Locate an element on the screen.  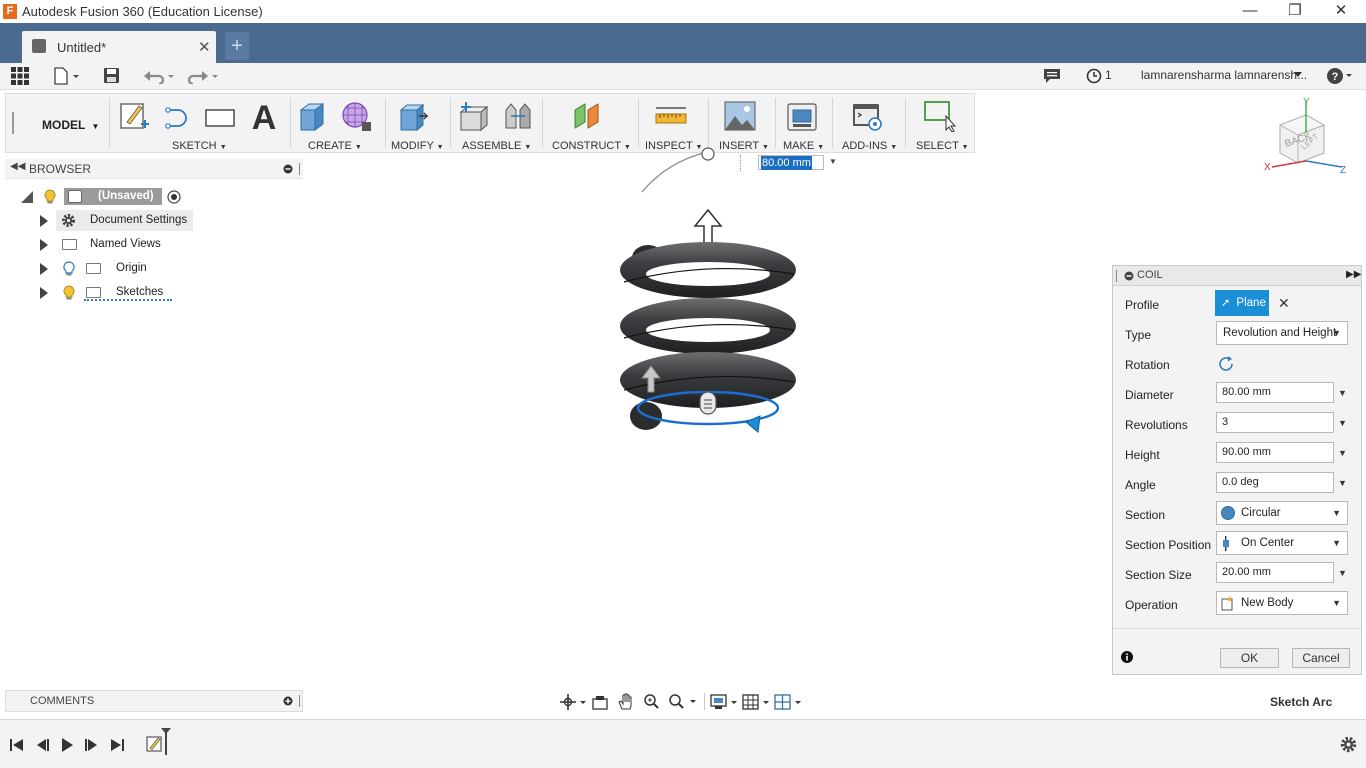
orbit-icon is located at coordinates (573, 702).